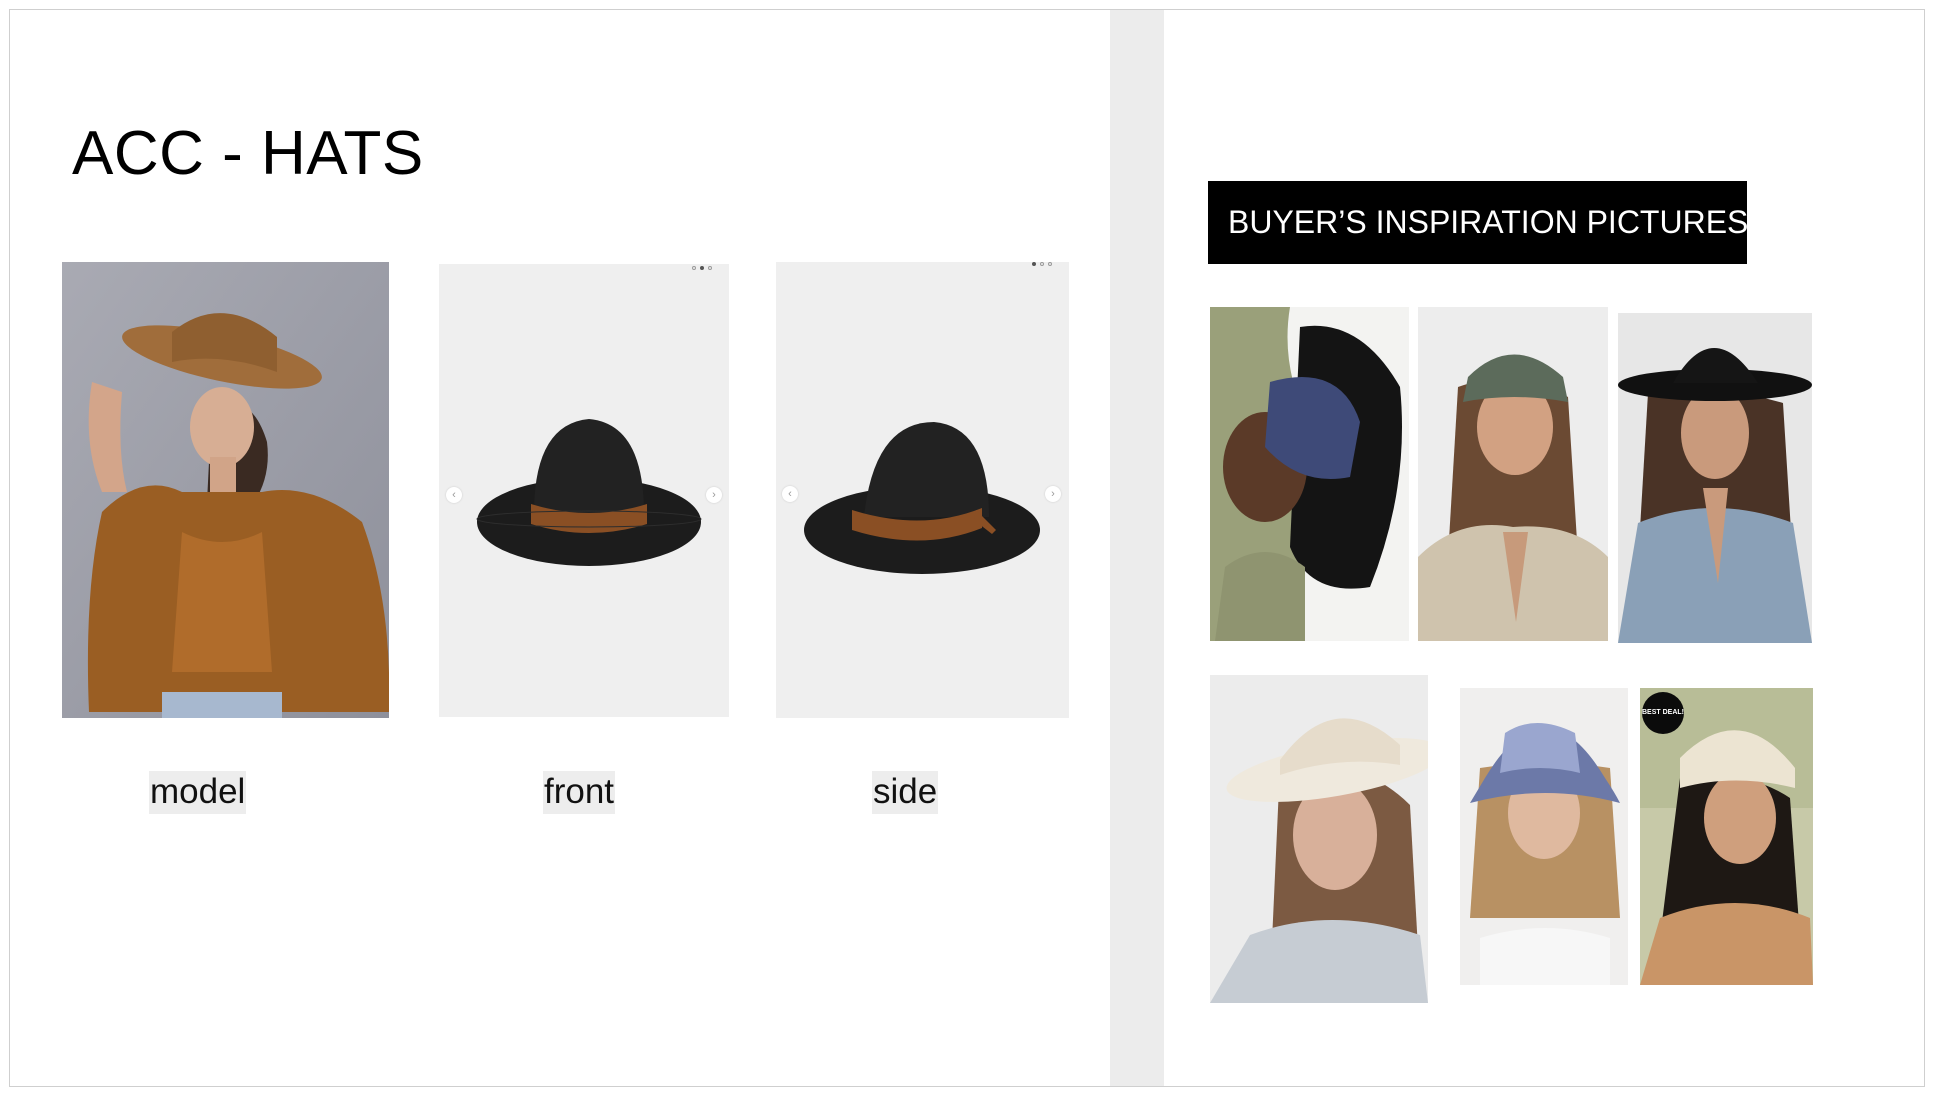  What do you see at coordinates (584, 490) in the screenshot?
I see `front-photo` at bounding box center [584, 490].